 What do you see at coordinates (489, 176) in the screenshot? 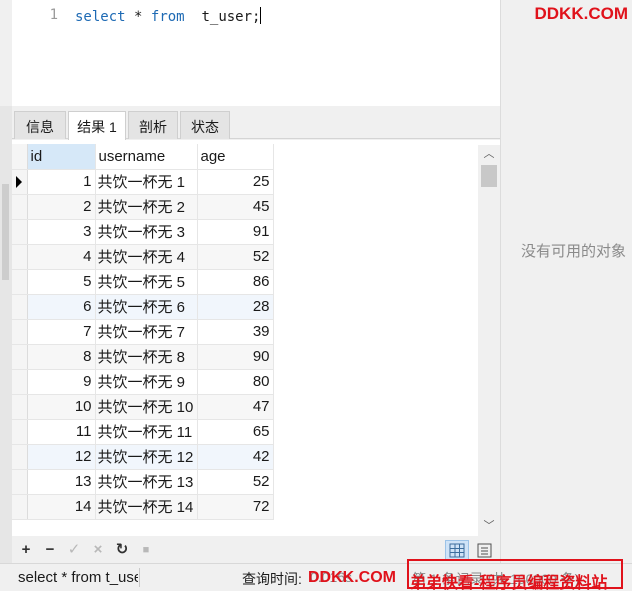
I see `scroll-thumb` at bounding box center [489, 176].